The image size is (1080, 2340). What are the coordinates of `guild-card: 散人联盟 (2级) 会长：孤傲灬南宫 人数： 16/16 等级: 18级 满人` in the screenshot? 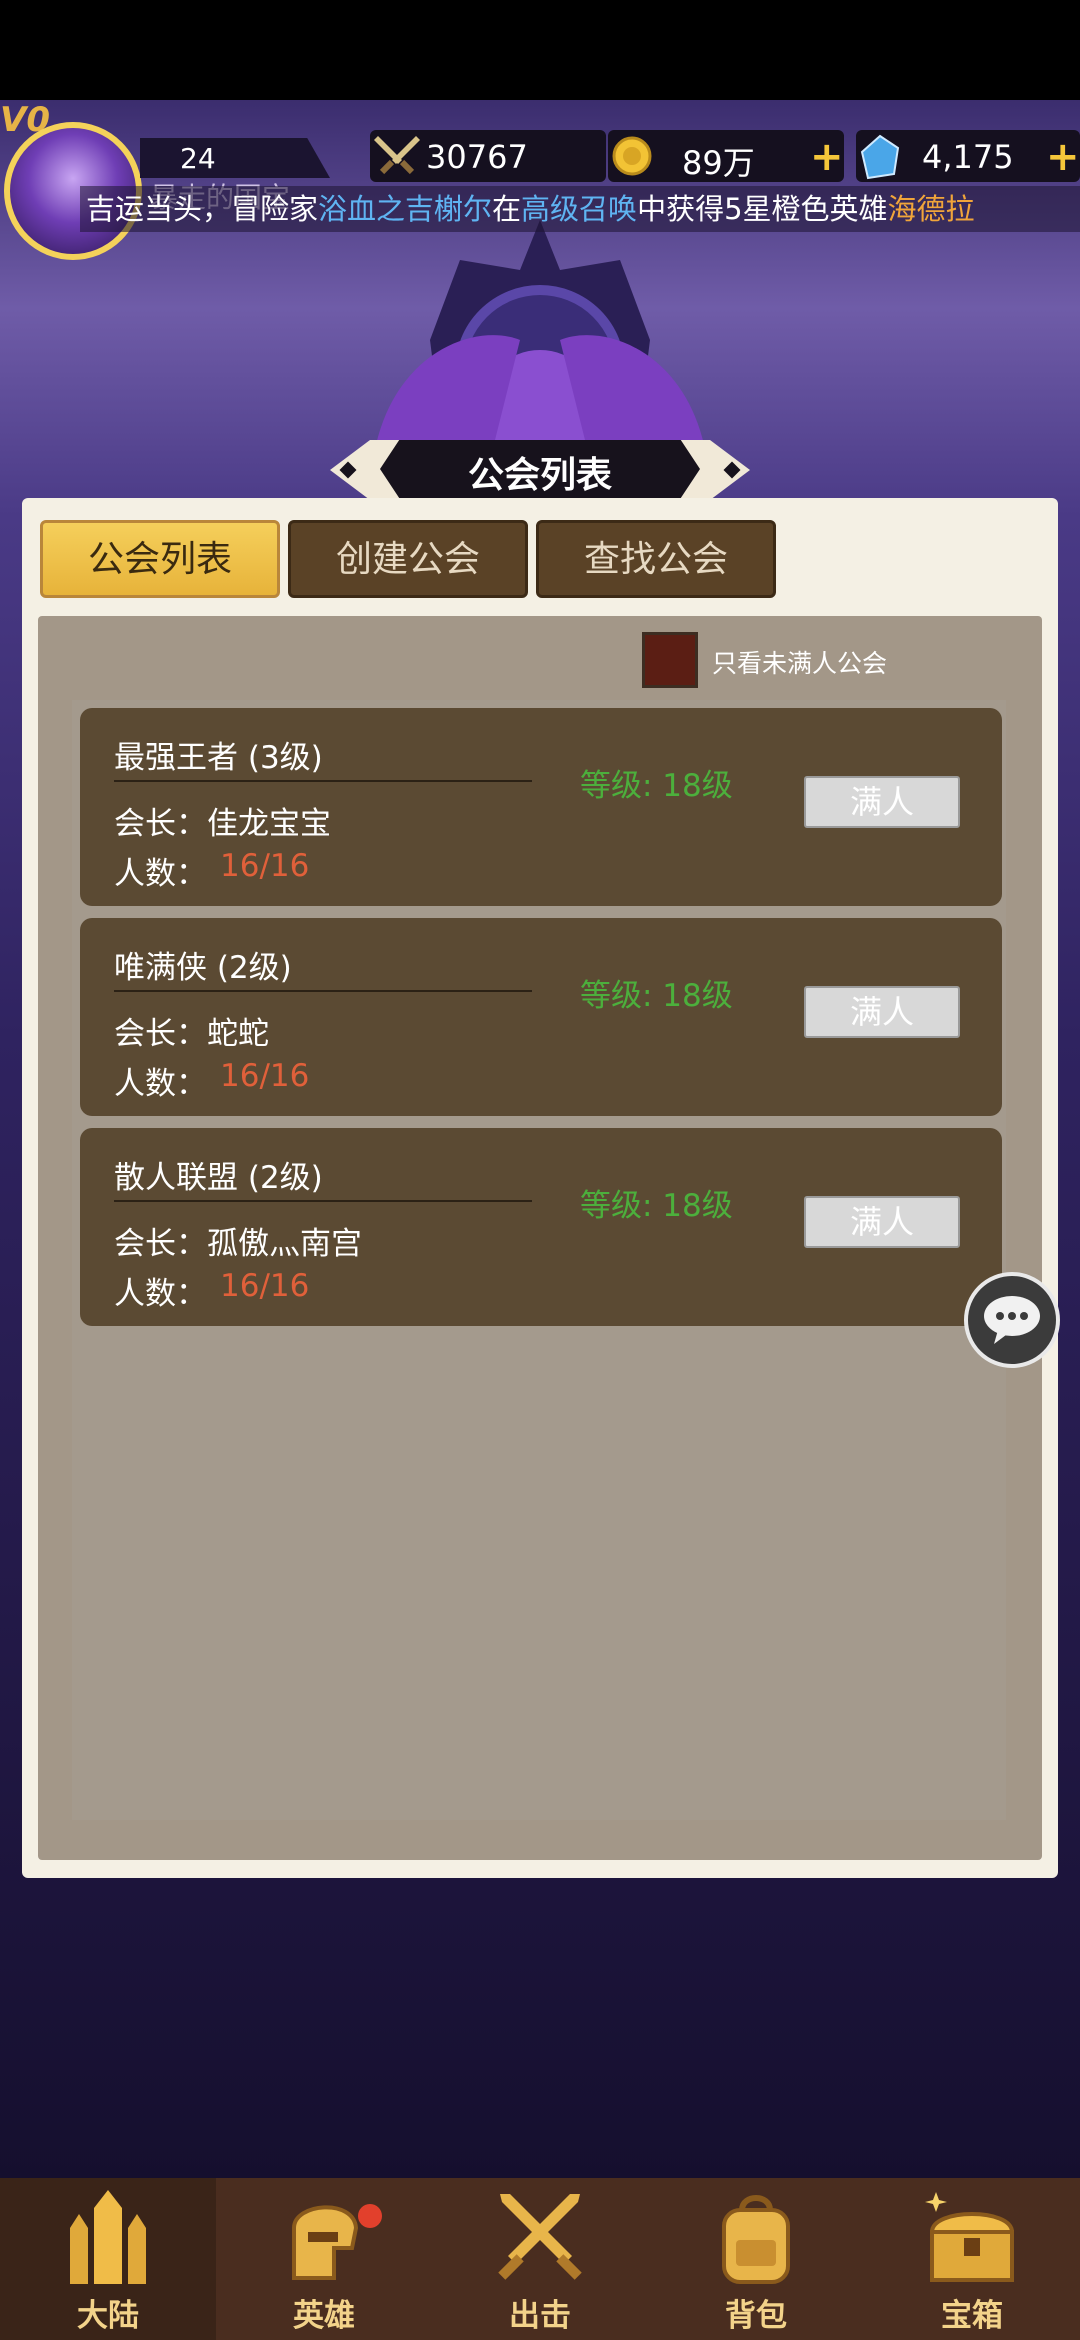 It's located at (541, 1227).